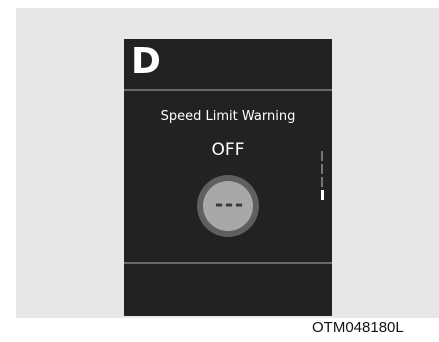 The width and height of the screenshot is (439, 342). I want to click on speed-limit-warning-title: Speed Limit Warning, so click(228, 116).